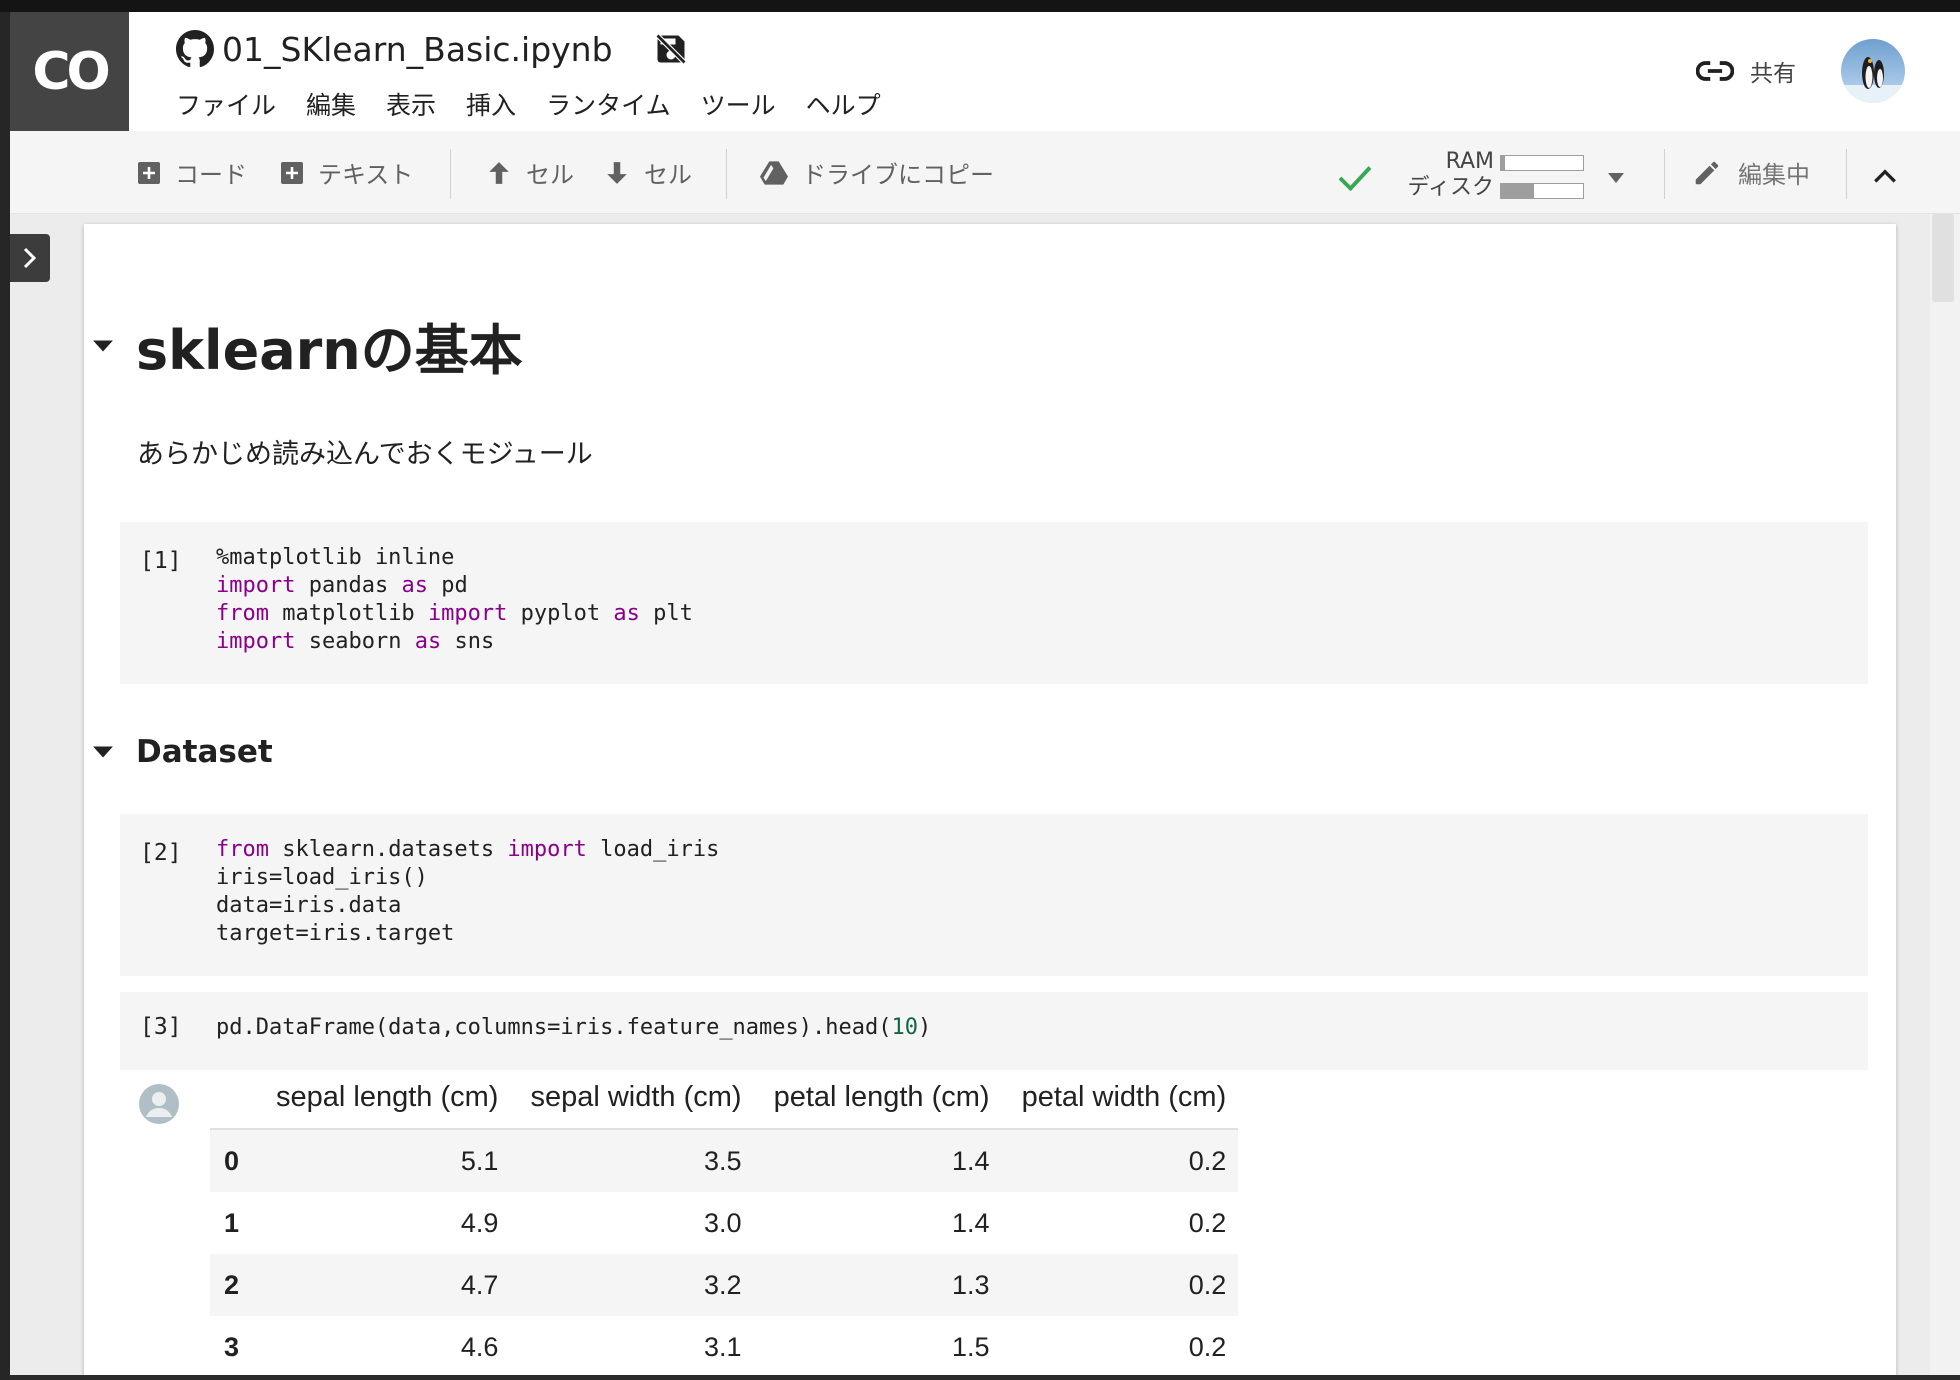 This screenshot has height=1380, width=1960. I want to click on code-token: load_iris, so click(653, 849).